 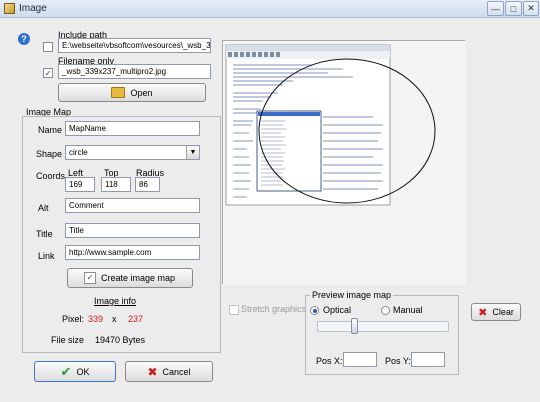 I want to click on title-label: Title, so click(x=44, y=234).